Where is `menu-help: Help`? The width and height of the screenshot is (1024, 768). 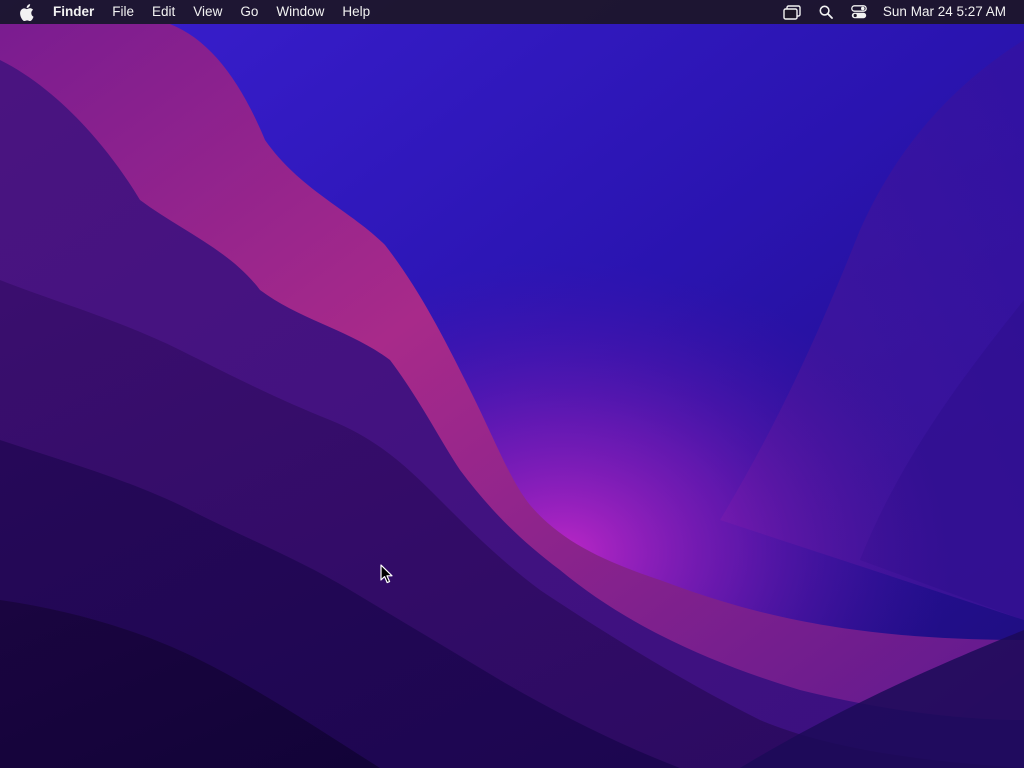 menu-help: Help is located at coordinates (356, 12).